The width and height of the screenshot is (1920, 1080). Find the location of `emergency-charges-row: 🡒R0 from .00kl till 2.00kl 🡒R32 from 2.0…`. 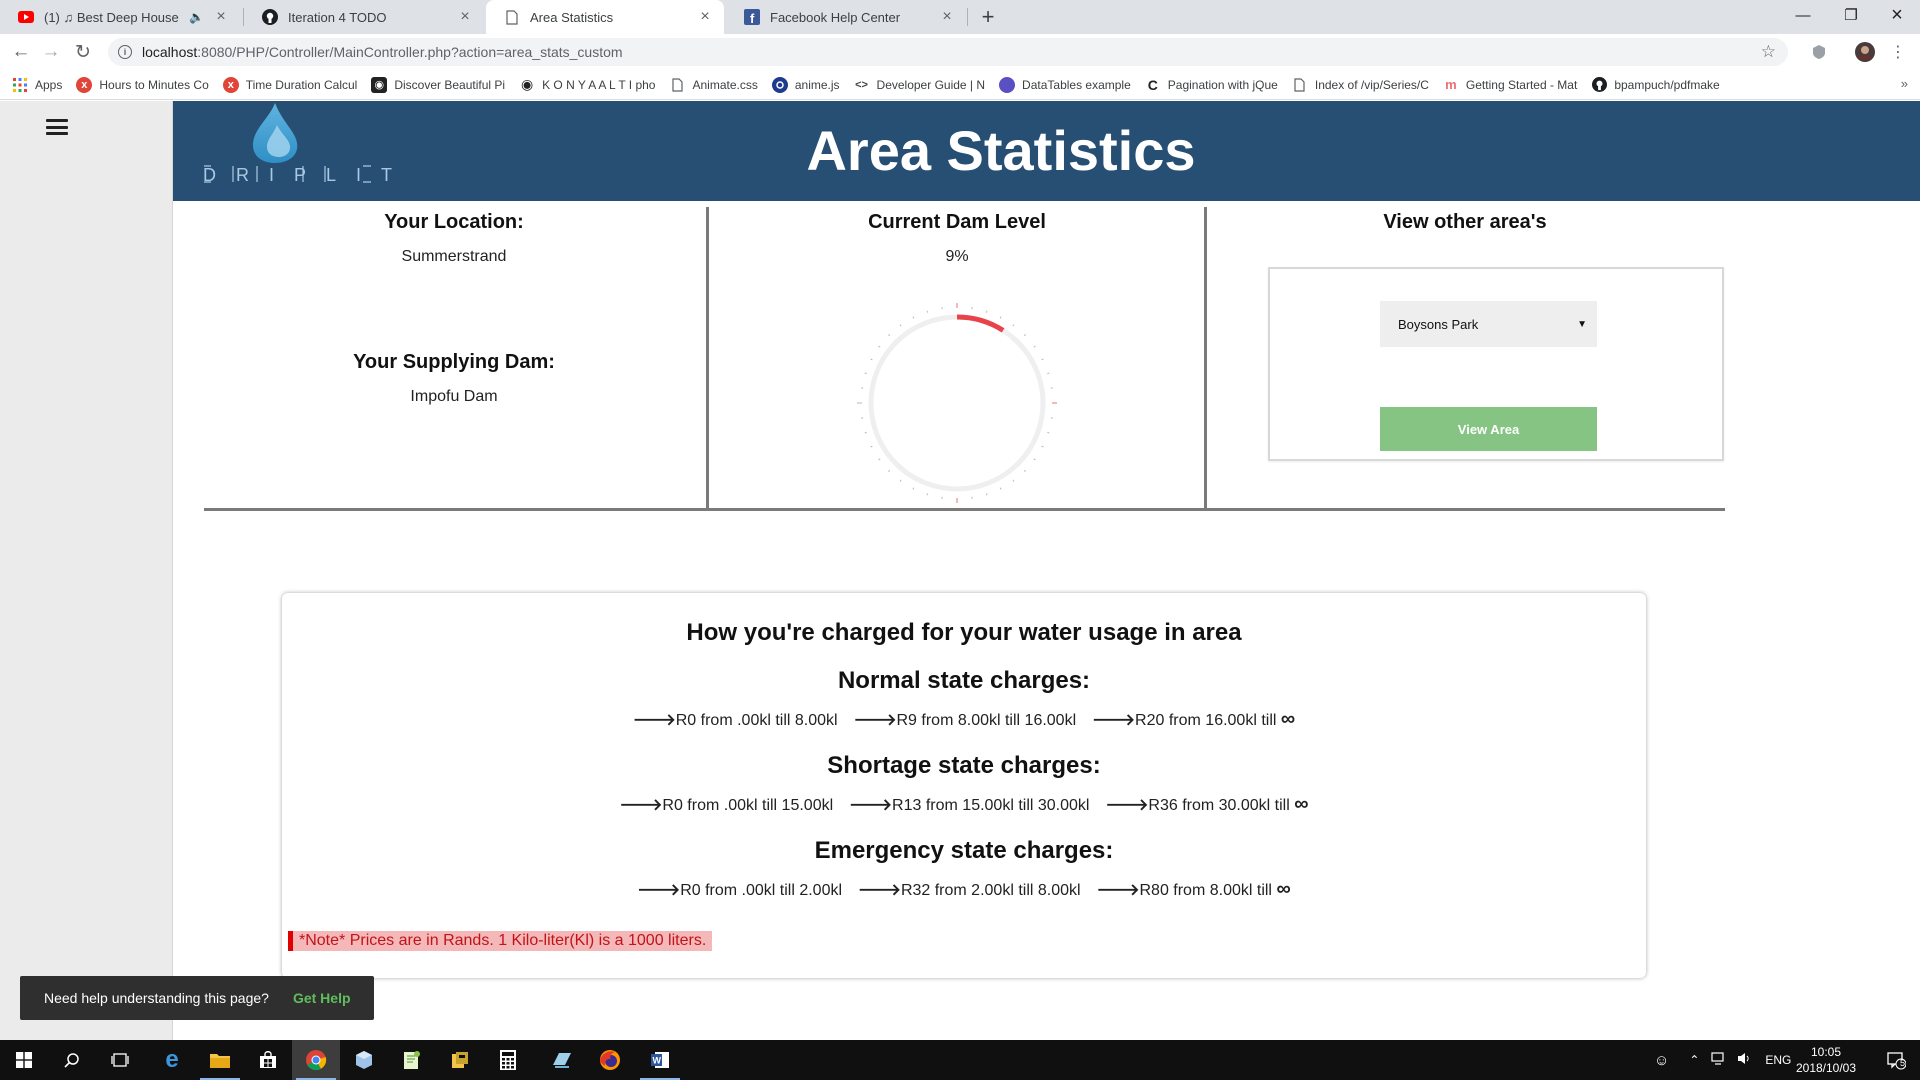

emergency-charges-row: 🡒R0 from .00kl till 2.00kl 🡒R32 from 2.0… is located at coordinates (964, 889).